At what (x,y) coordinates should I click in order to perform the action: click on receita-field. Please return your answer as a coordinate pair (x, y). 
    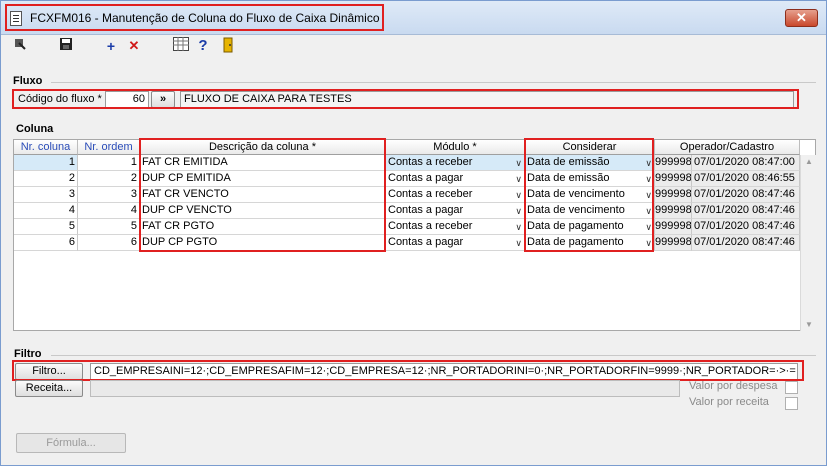
    Looking at the image, I should click on (385, 388).